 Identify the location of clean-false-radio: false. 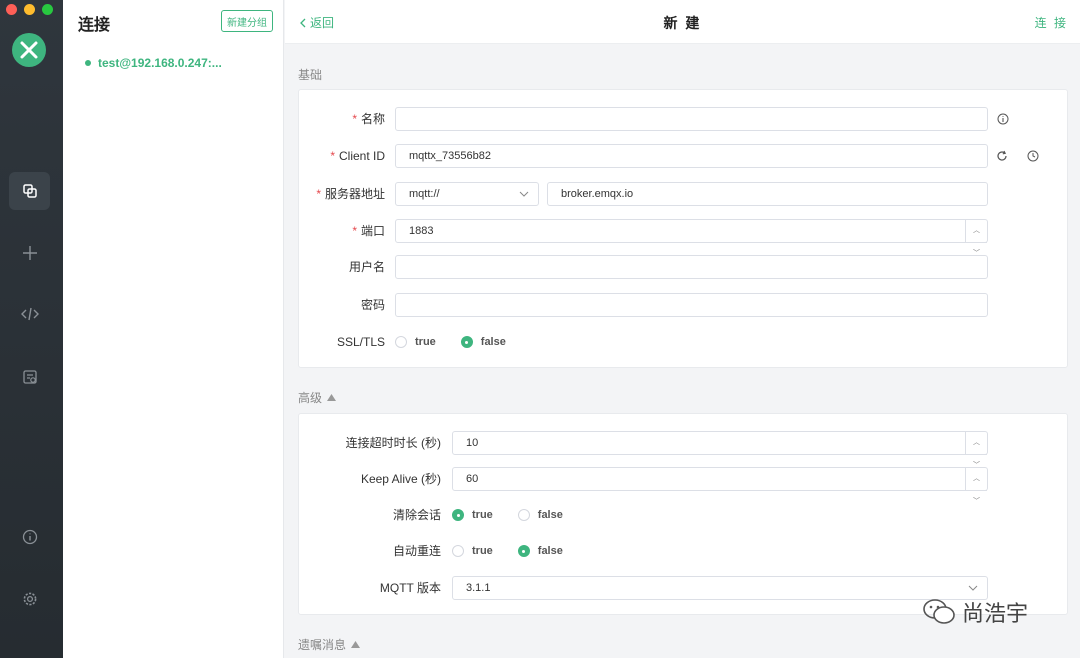
(540, 515).